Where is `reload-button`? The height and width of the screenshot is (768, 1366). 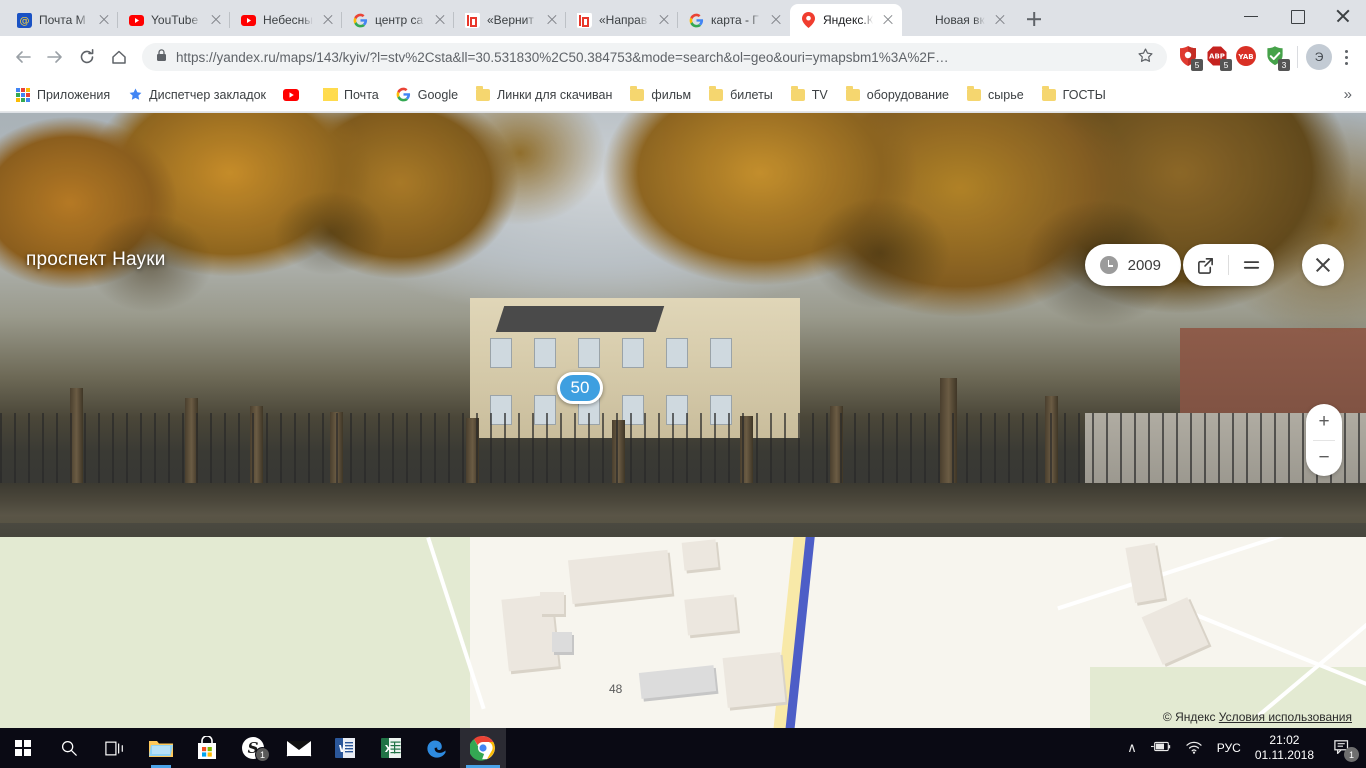 reload-button is located at coordinates (87, 57).